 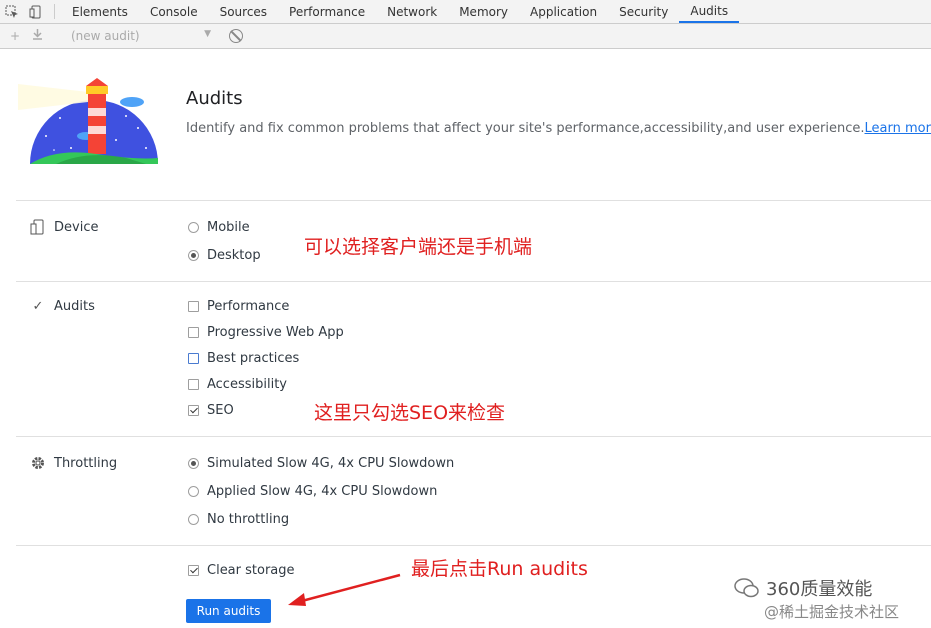 What do you see at coordinates (193, 384) in the screenshot?
I see `accessibility-checkbox` at bounding box center [193, 384].